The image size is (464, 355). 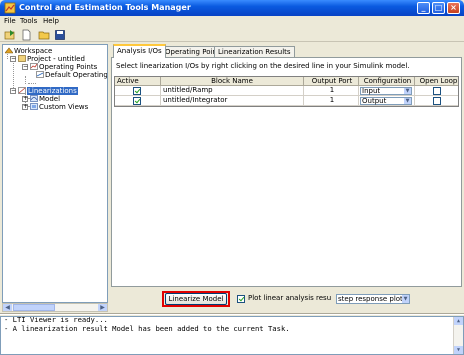 I want to click on operating-point-icon, so click(x=40, y=74).